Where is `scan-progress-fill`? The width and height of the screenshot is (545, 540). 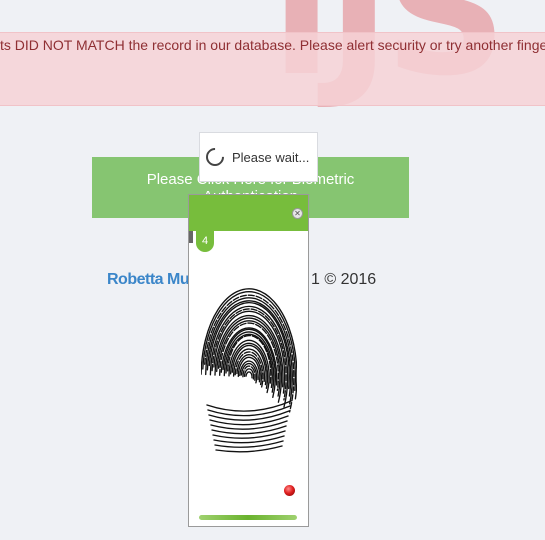 scan-progress-fill is located at coordinates (248, 517).